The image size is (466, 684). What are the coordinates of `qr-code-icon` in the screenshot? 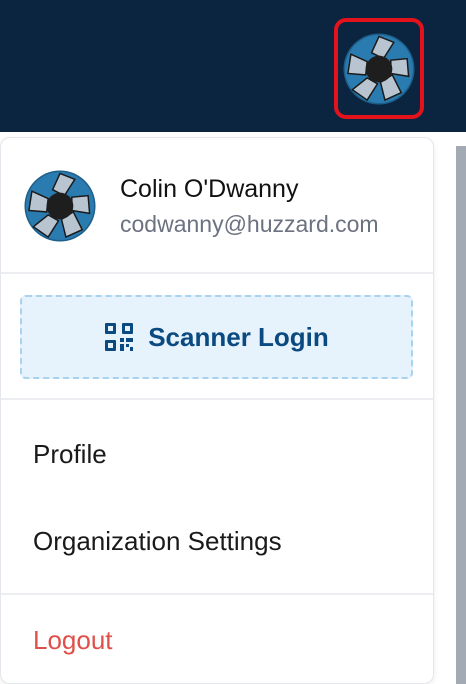 It's located at (119, 337).